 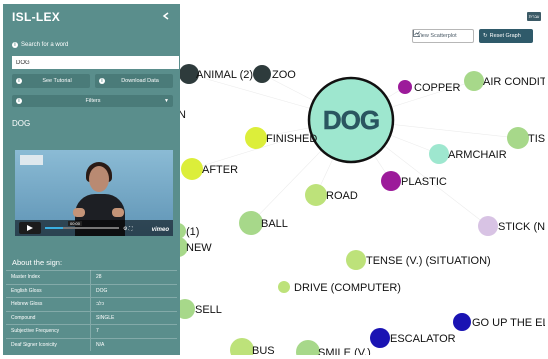 I want to click on info-row-value: 7, so click(x=133, y=331).